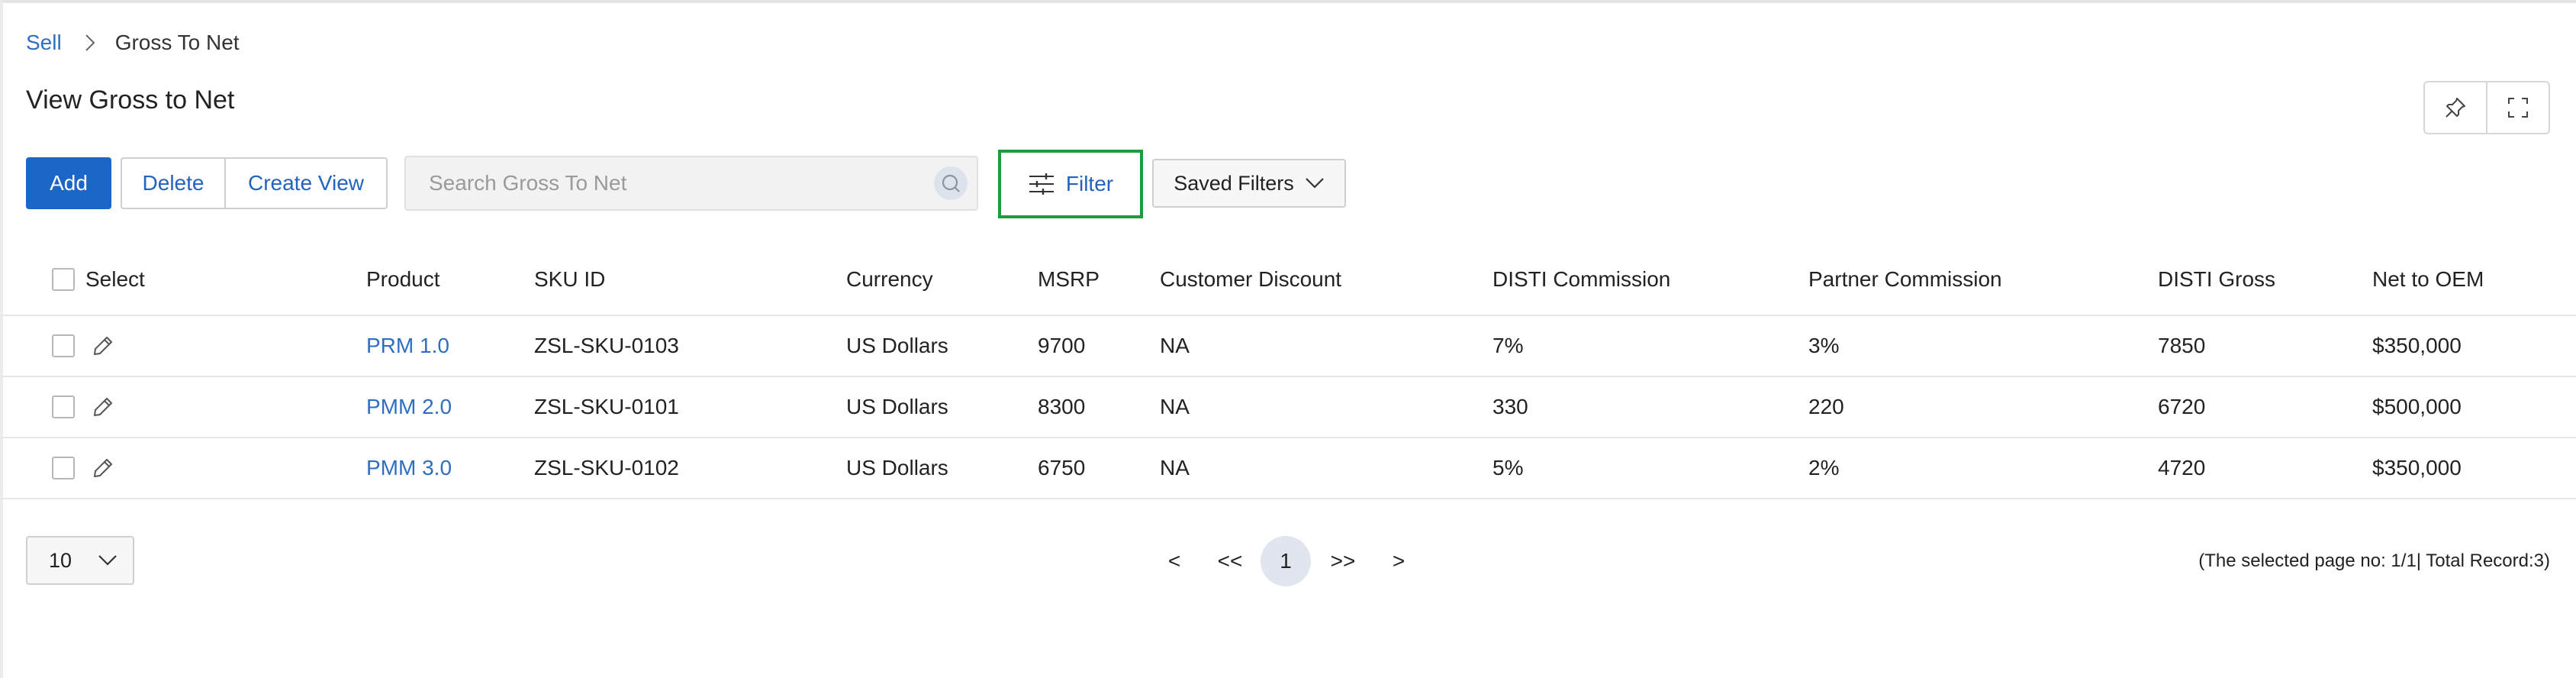  Describe the element at coordinates (2428, 279) in the screenshot. I see `column-header-net-to-oem: Net to OEM` at that location.